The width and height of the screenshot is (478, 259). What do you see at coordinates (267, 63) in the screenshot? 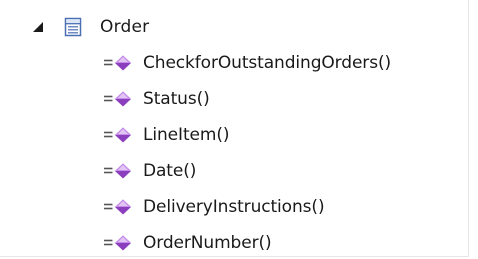
I see `operation-label: CheckforOutstandingOrders()` at bounding box center [267, 63].